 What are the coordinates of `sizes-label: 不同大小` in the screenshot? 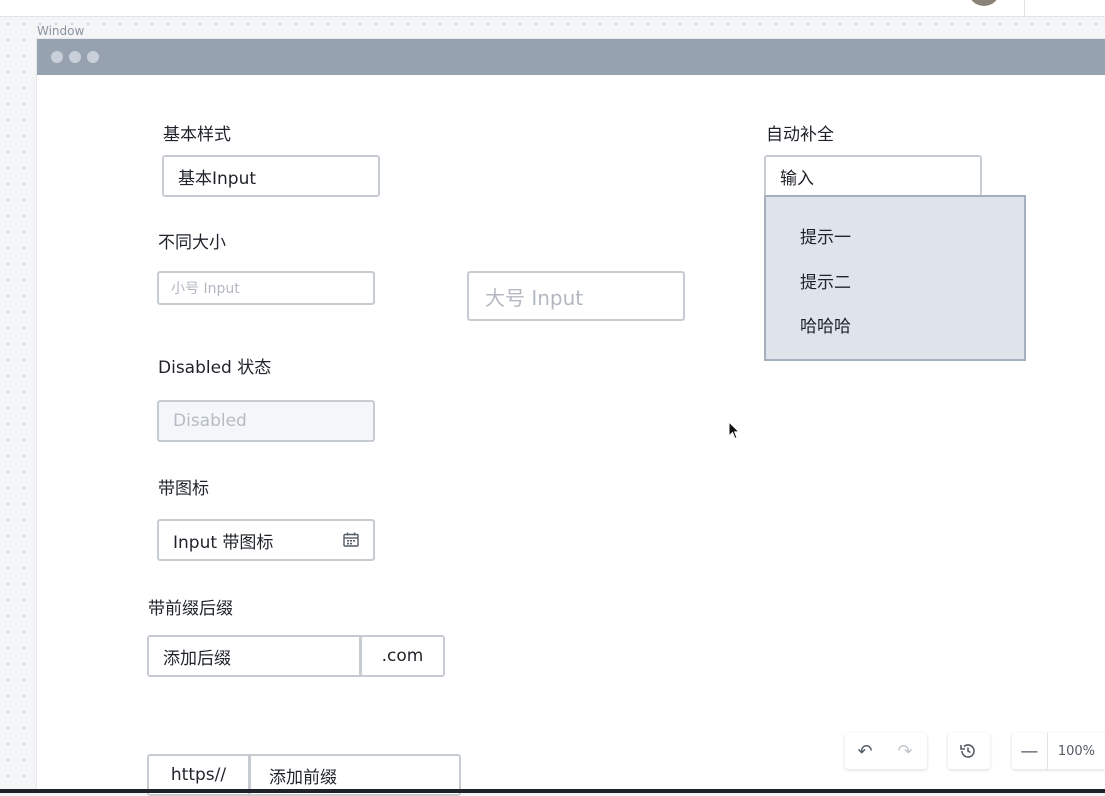 It's located at (192, 243).